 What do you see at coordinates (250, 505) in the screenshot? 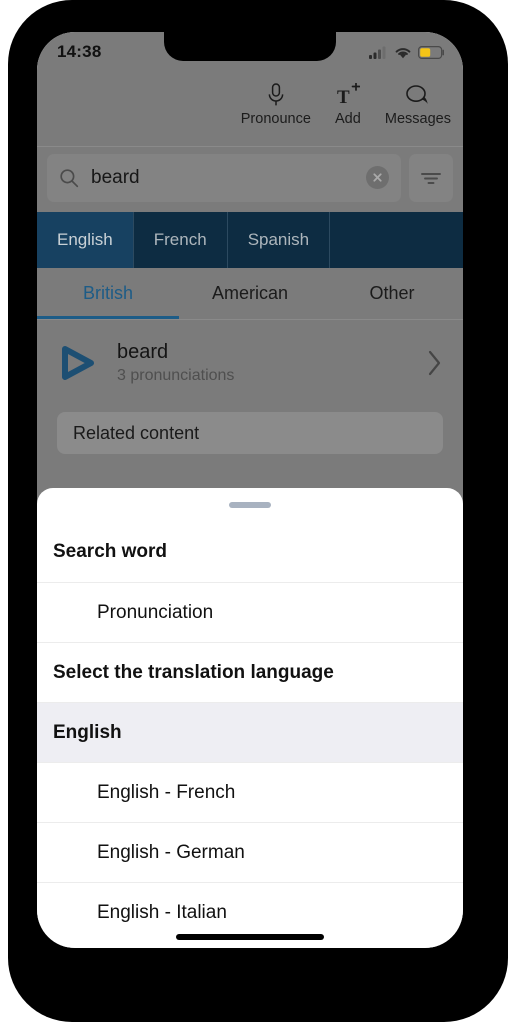
I see `drag-handle` at bounding box center [250, 505].